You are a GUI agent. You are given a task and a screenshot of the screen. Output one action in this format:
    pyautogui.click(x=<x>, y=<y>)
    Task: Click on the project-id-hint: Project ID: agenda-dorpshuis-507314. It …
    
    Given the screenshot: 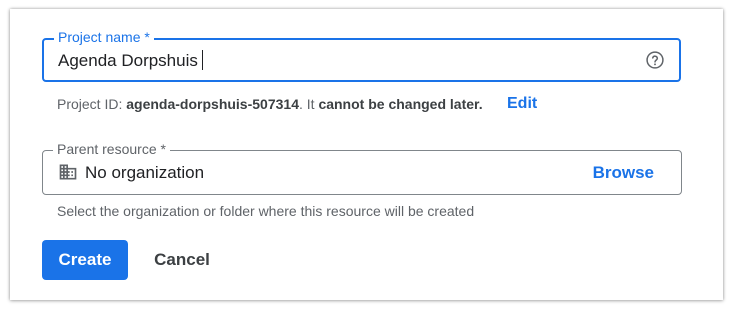 What is the action you would take?
    pyautogui.click(x=270, y=104)
    